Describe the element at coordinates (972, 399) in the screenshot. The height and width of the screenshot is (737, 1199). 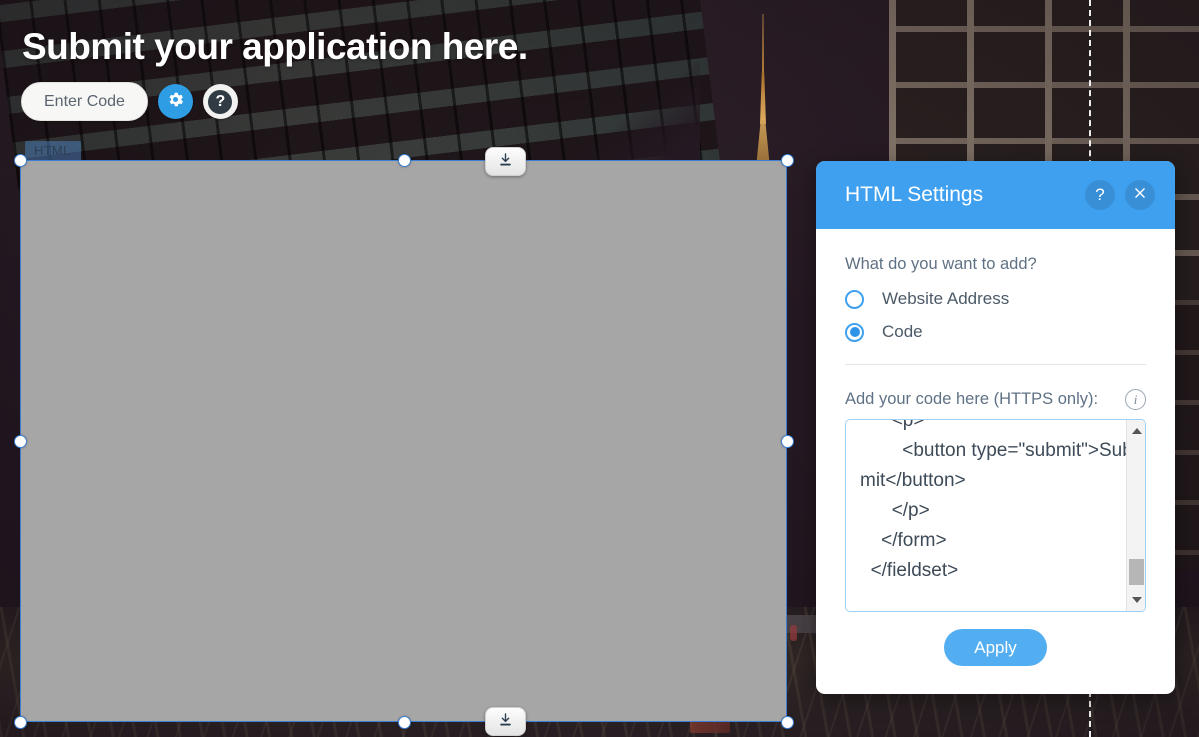
I see `code-field-label: Add your code here (HTTPS only):` at that location.